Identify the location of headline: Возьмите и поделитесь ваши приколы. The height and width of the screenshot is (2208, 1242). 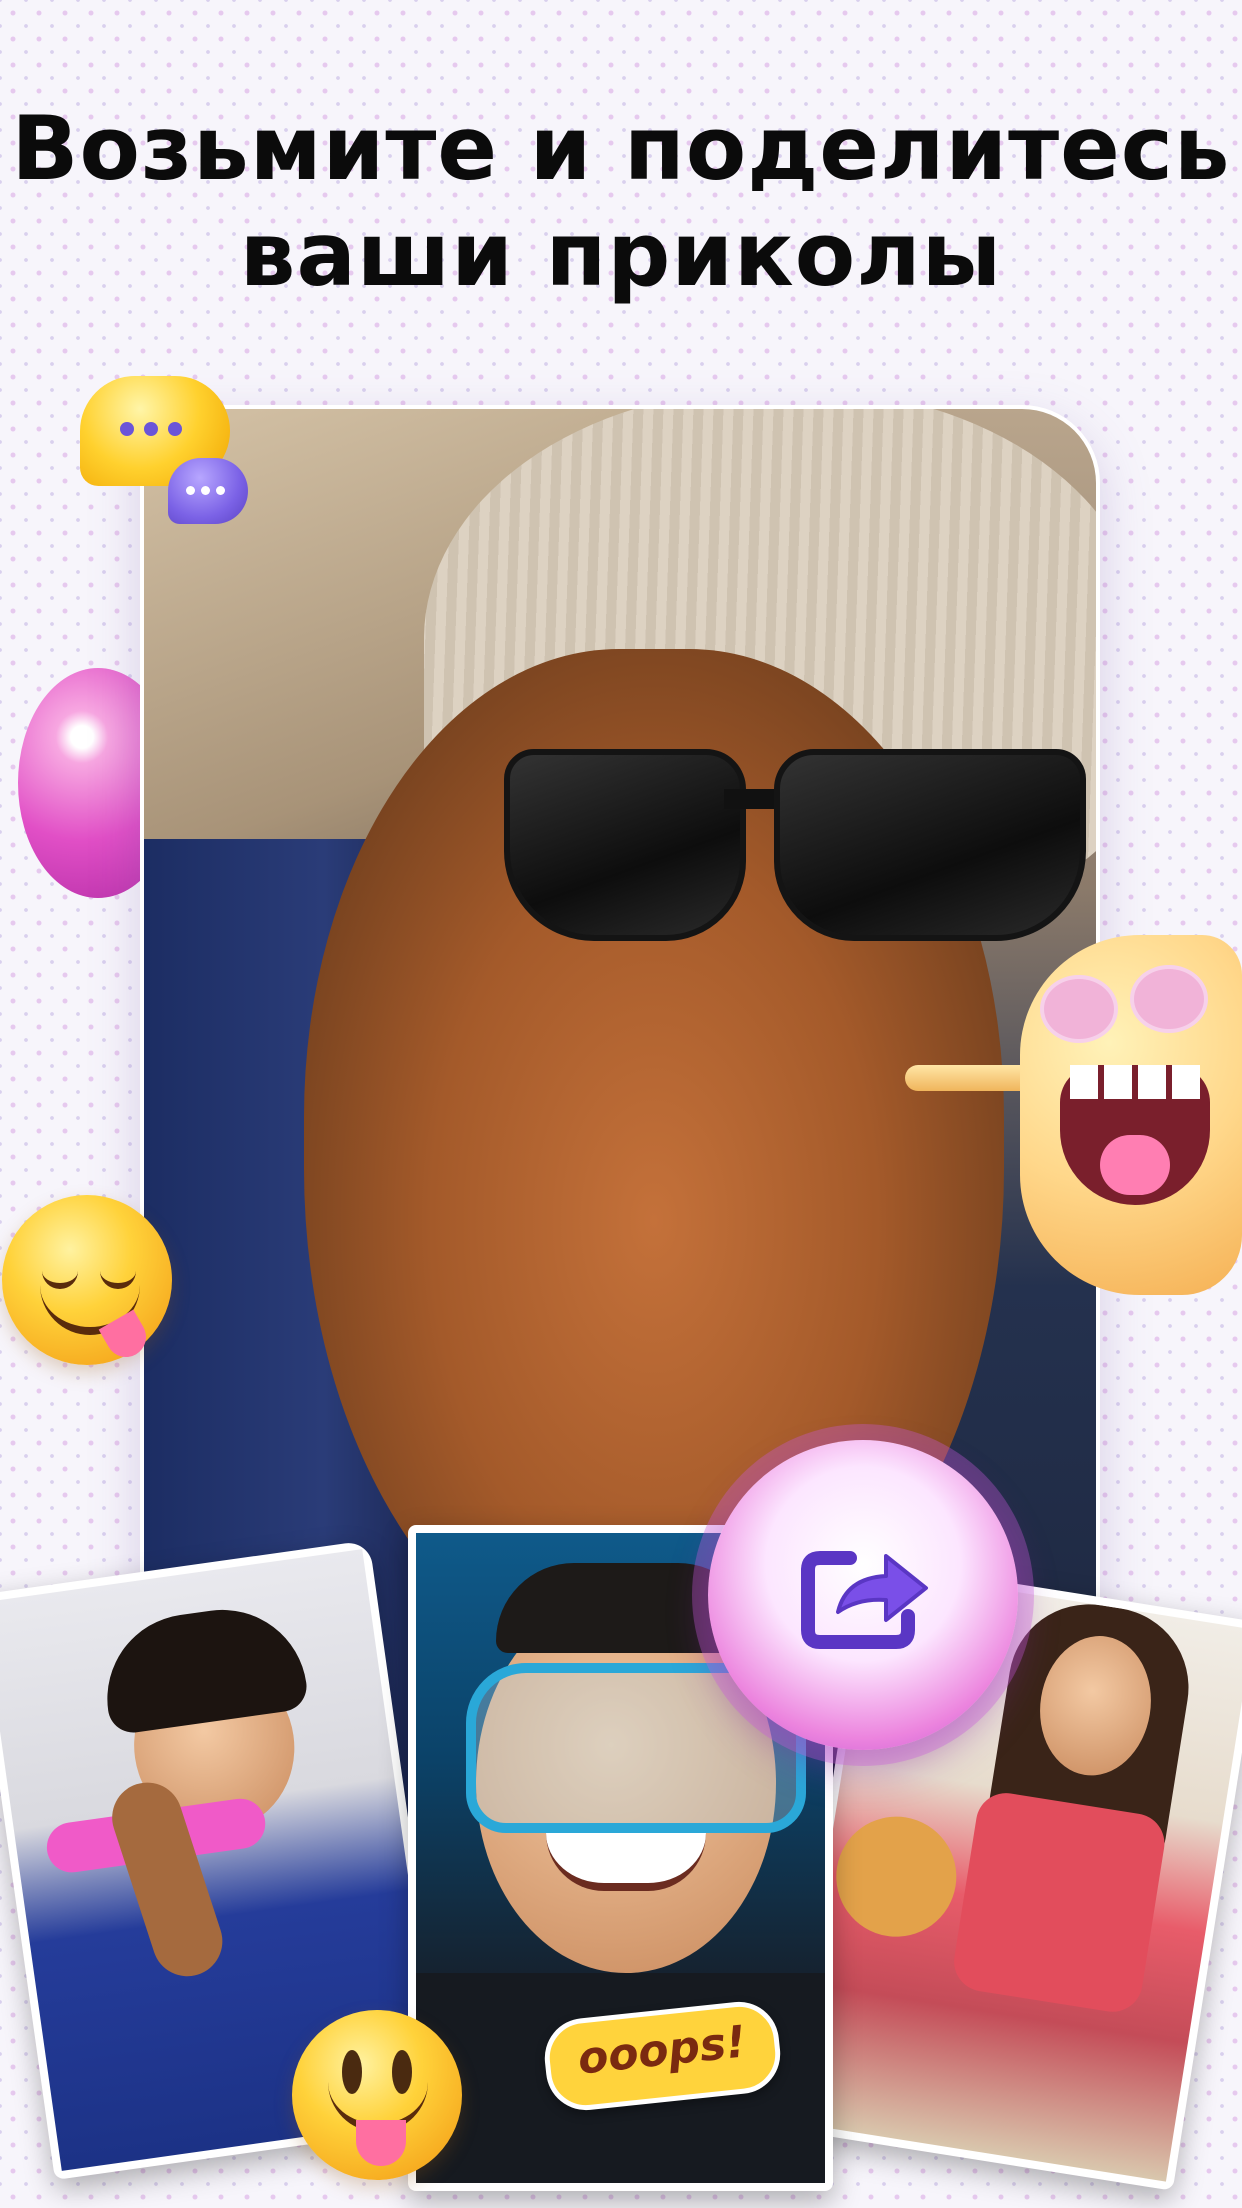
(621, 202).